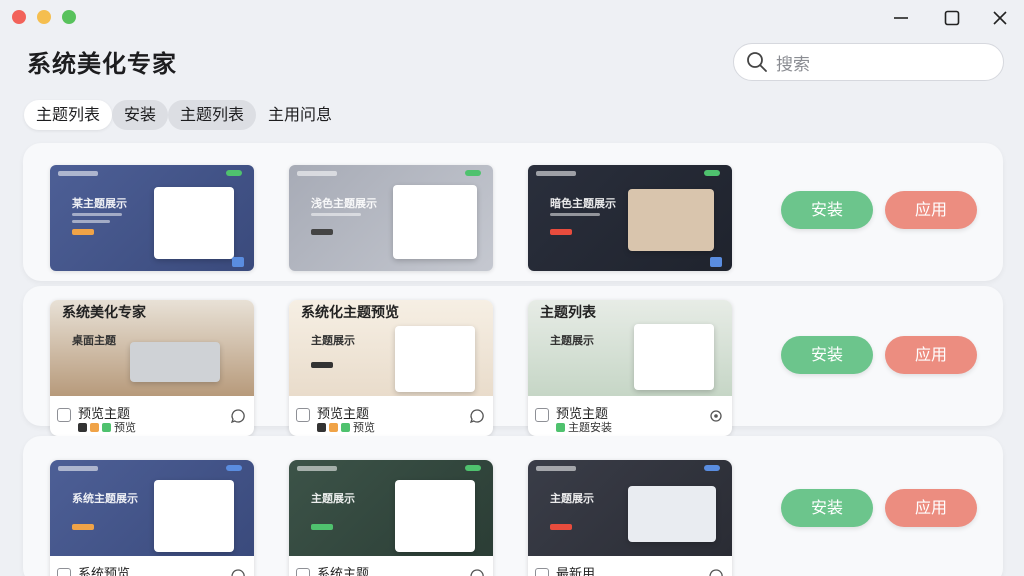 Image resolution: width=1024 pixels, height=576 pixels. I want to click on zoom-window-dot, so click(69, 17).